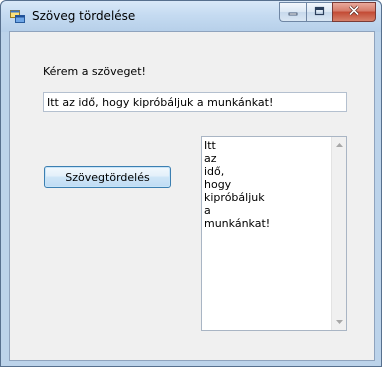  I want to click on scroll-up-arrow-icon, so click(339, 145).